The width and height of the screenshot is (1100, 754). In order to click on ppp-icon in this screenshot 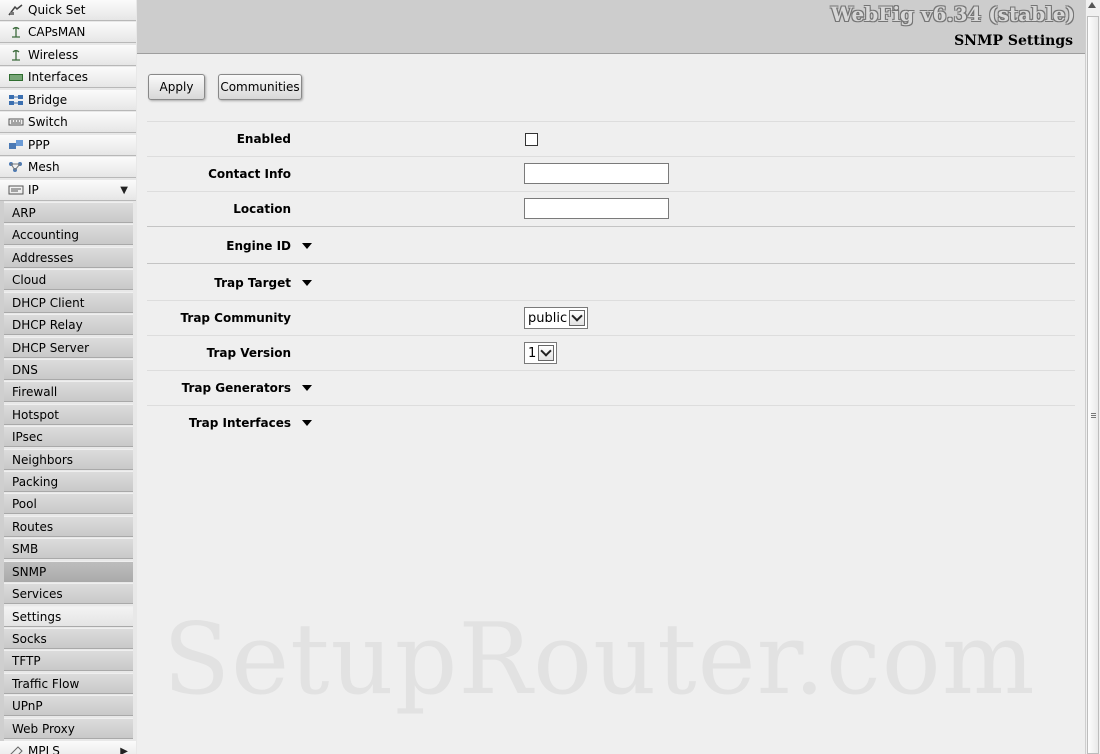, I will do `click(16, 145)`.